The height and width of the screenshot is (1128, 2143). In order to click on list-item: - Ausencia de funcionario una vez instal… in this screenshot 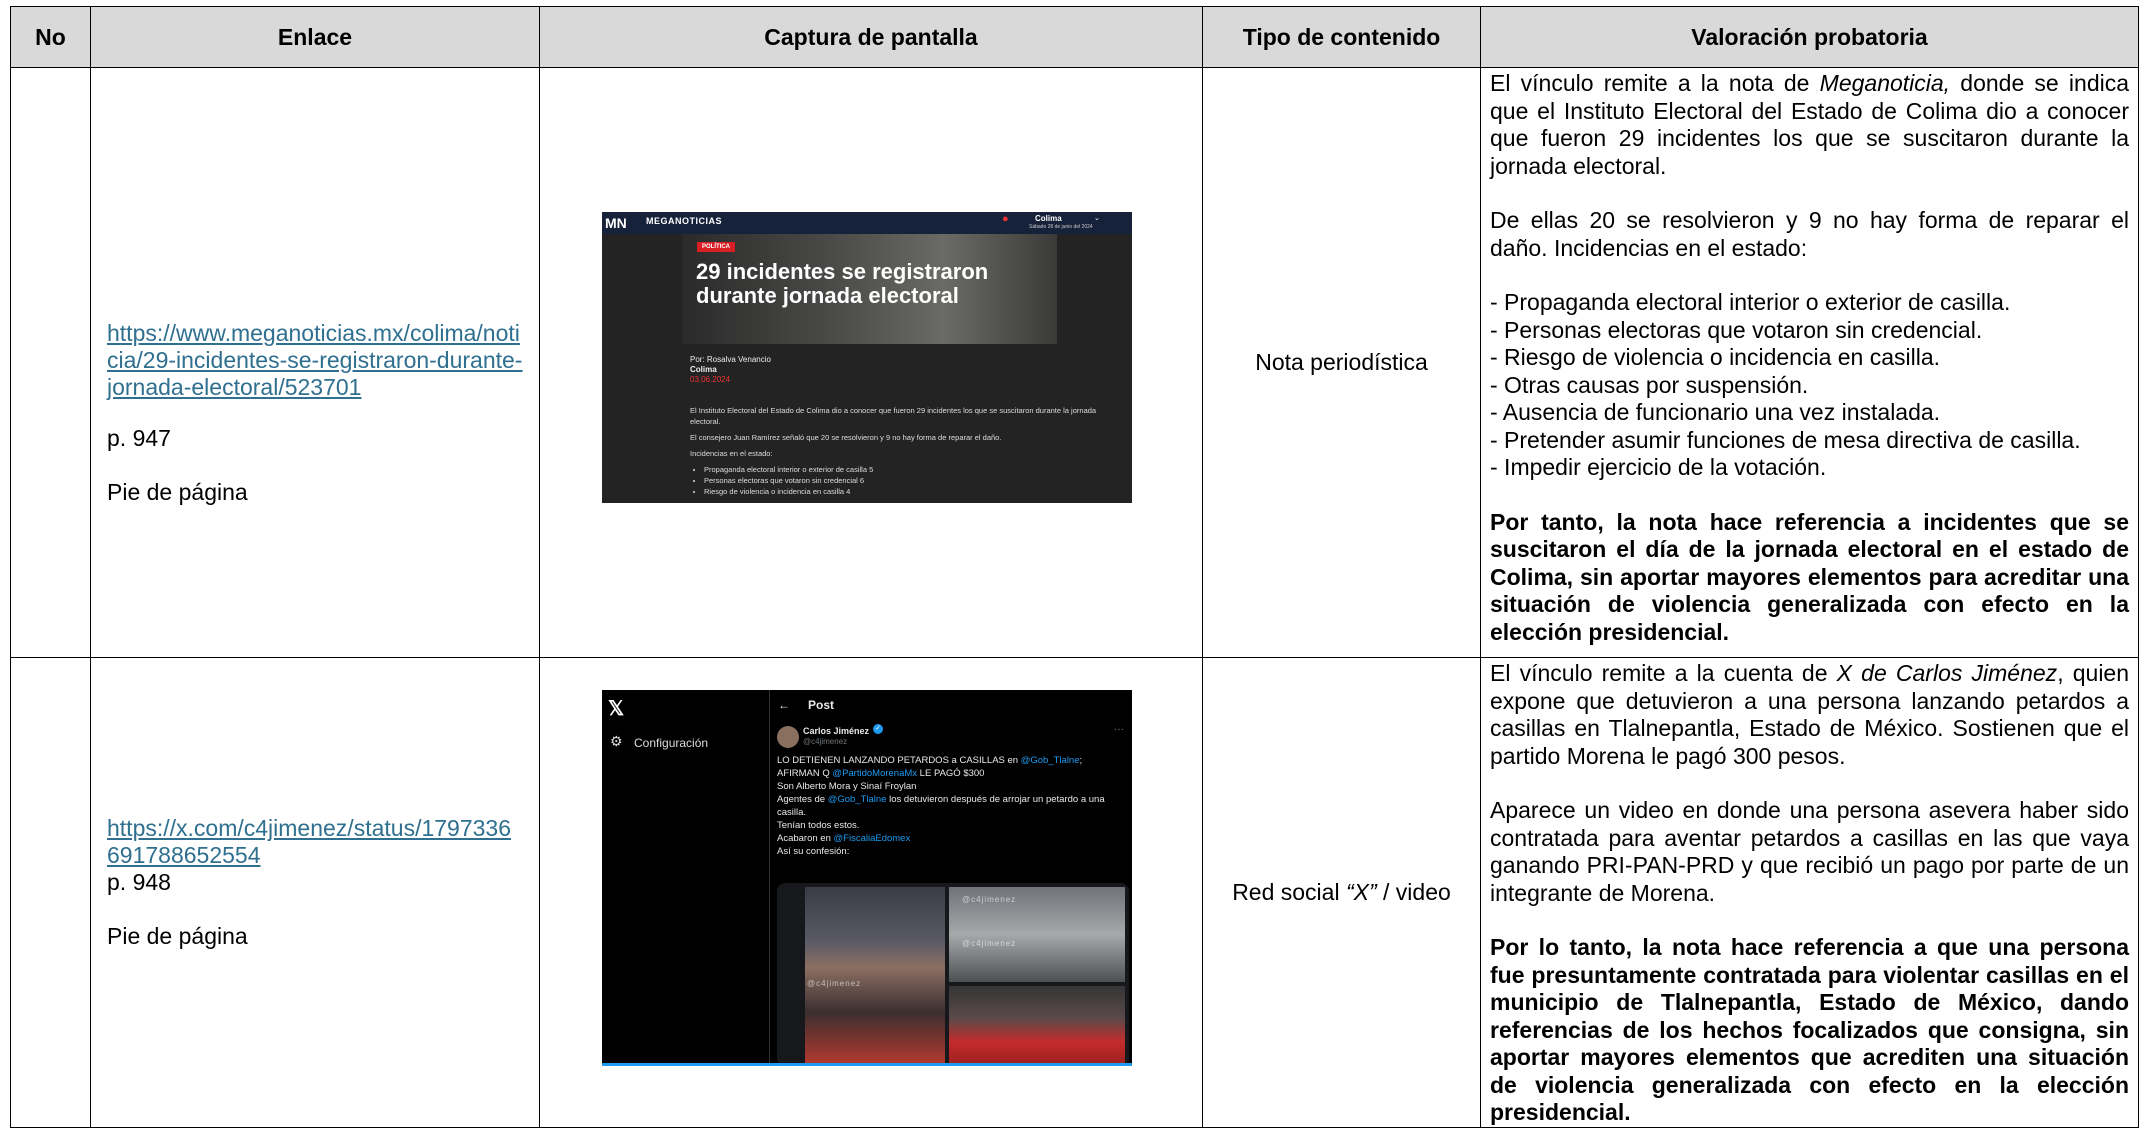, I will do `click(1715, 412)`.